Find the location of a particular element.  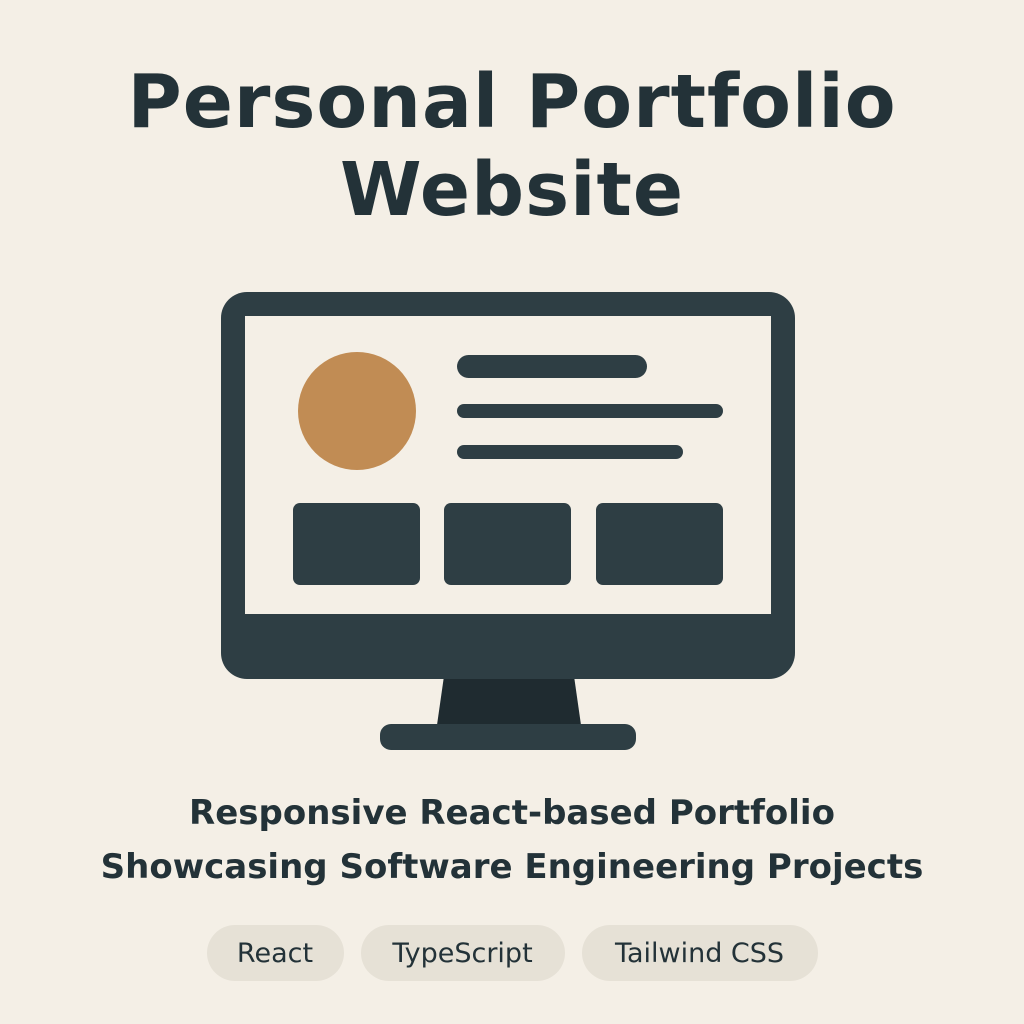

tech-tags: React TypeScript Tailwind CSS is located at coordinates (512, 953).